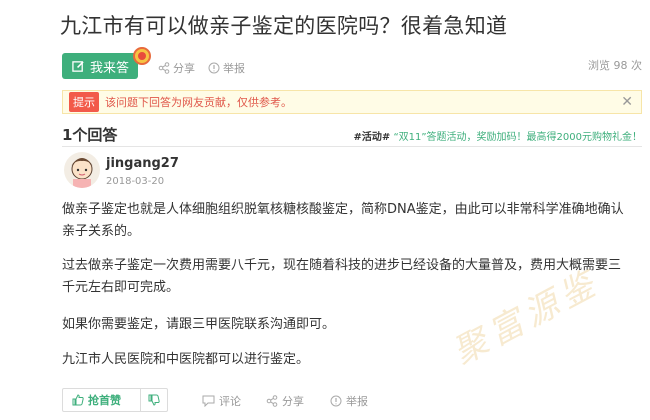 The height and width of the screenshot is (420, 650). I want to click on promo-tag: #活动#, so click(372, 137).